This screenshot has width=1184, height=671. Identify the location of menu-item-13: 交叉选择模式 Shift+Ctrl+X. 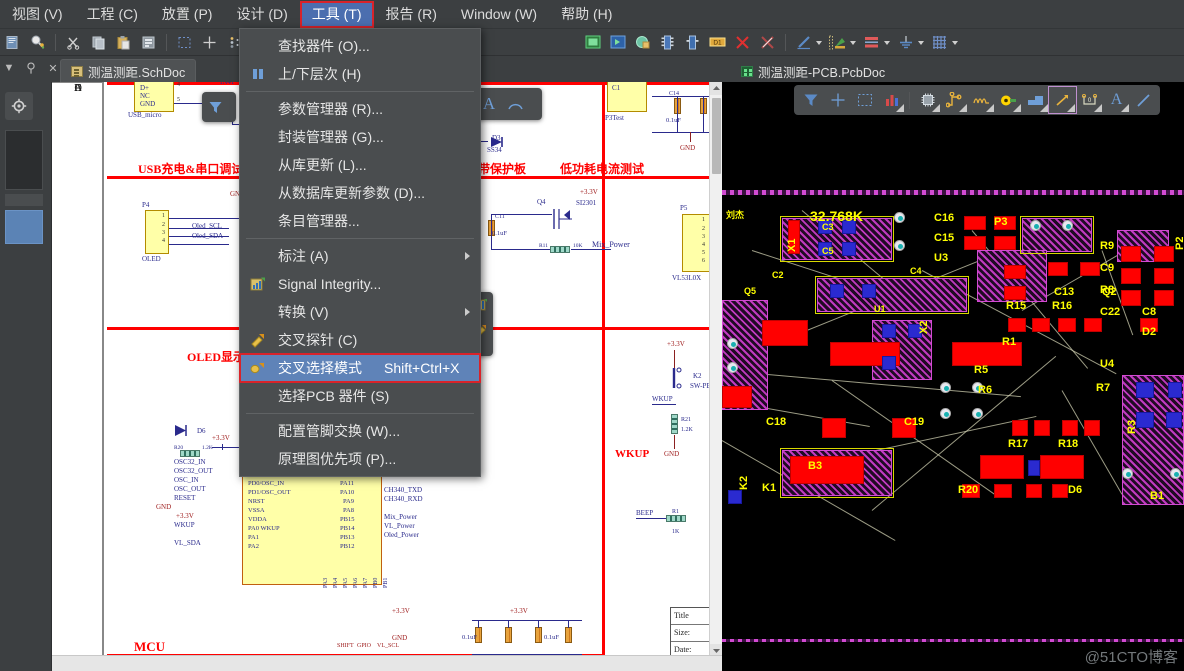
(360, 368).